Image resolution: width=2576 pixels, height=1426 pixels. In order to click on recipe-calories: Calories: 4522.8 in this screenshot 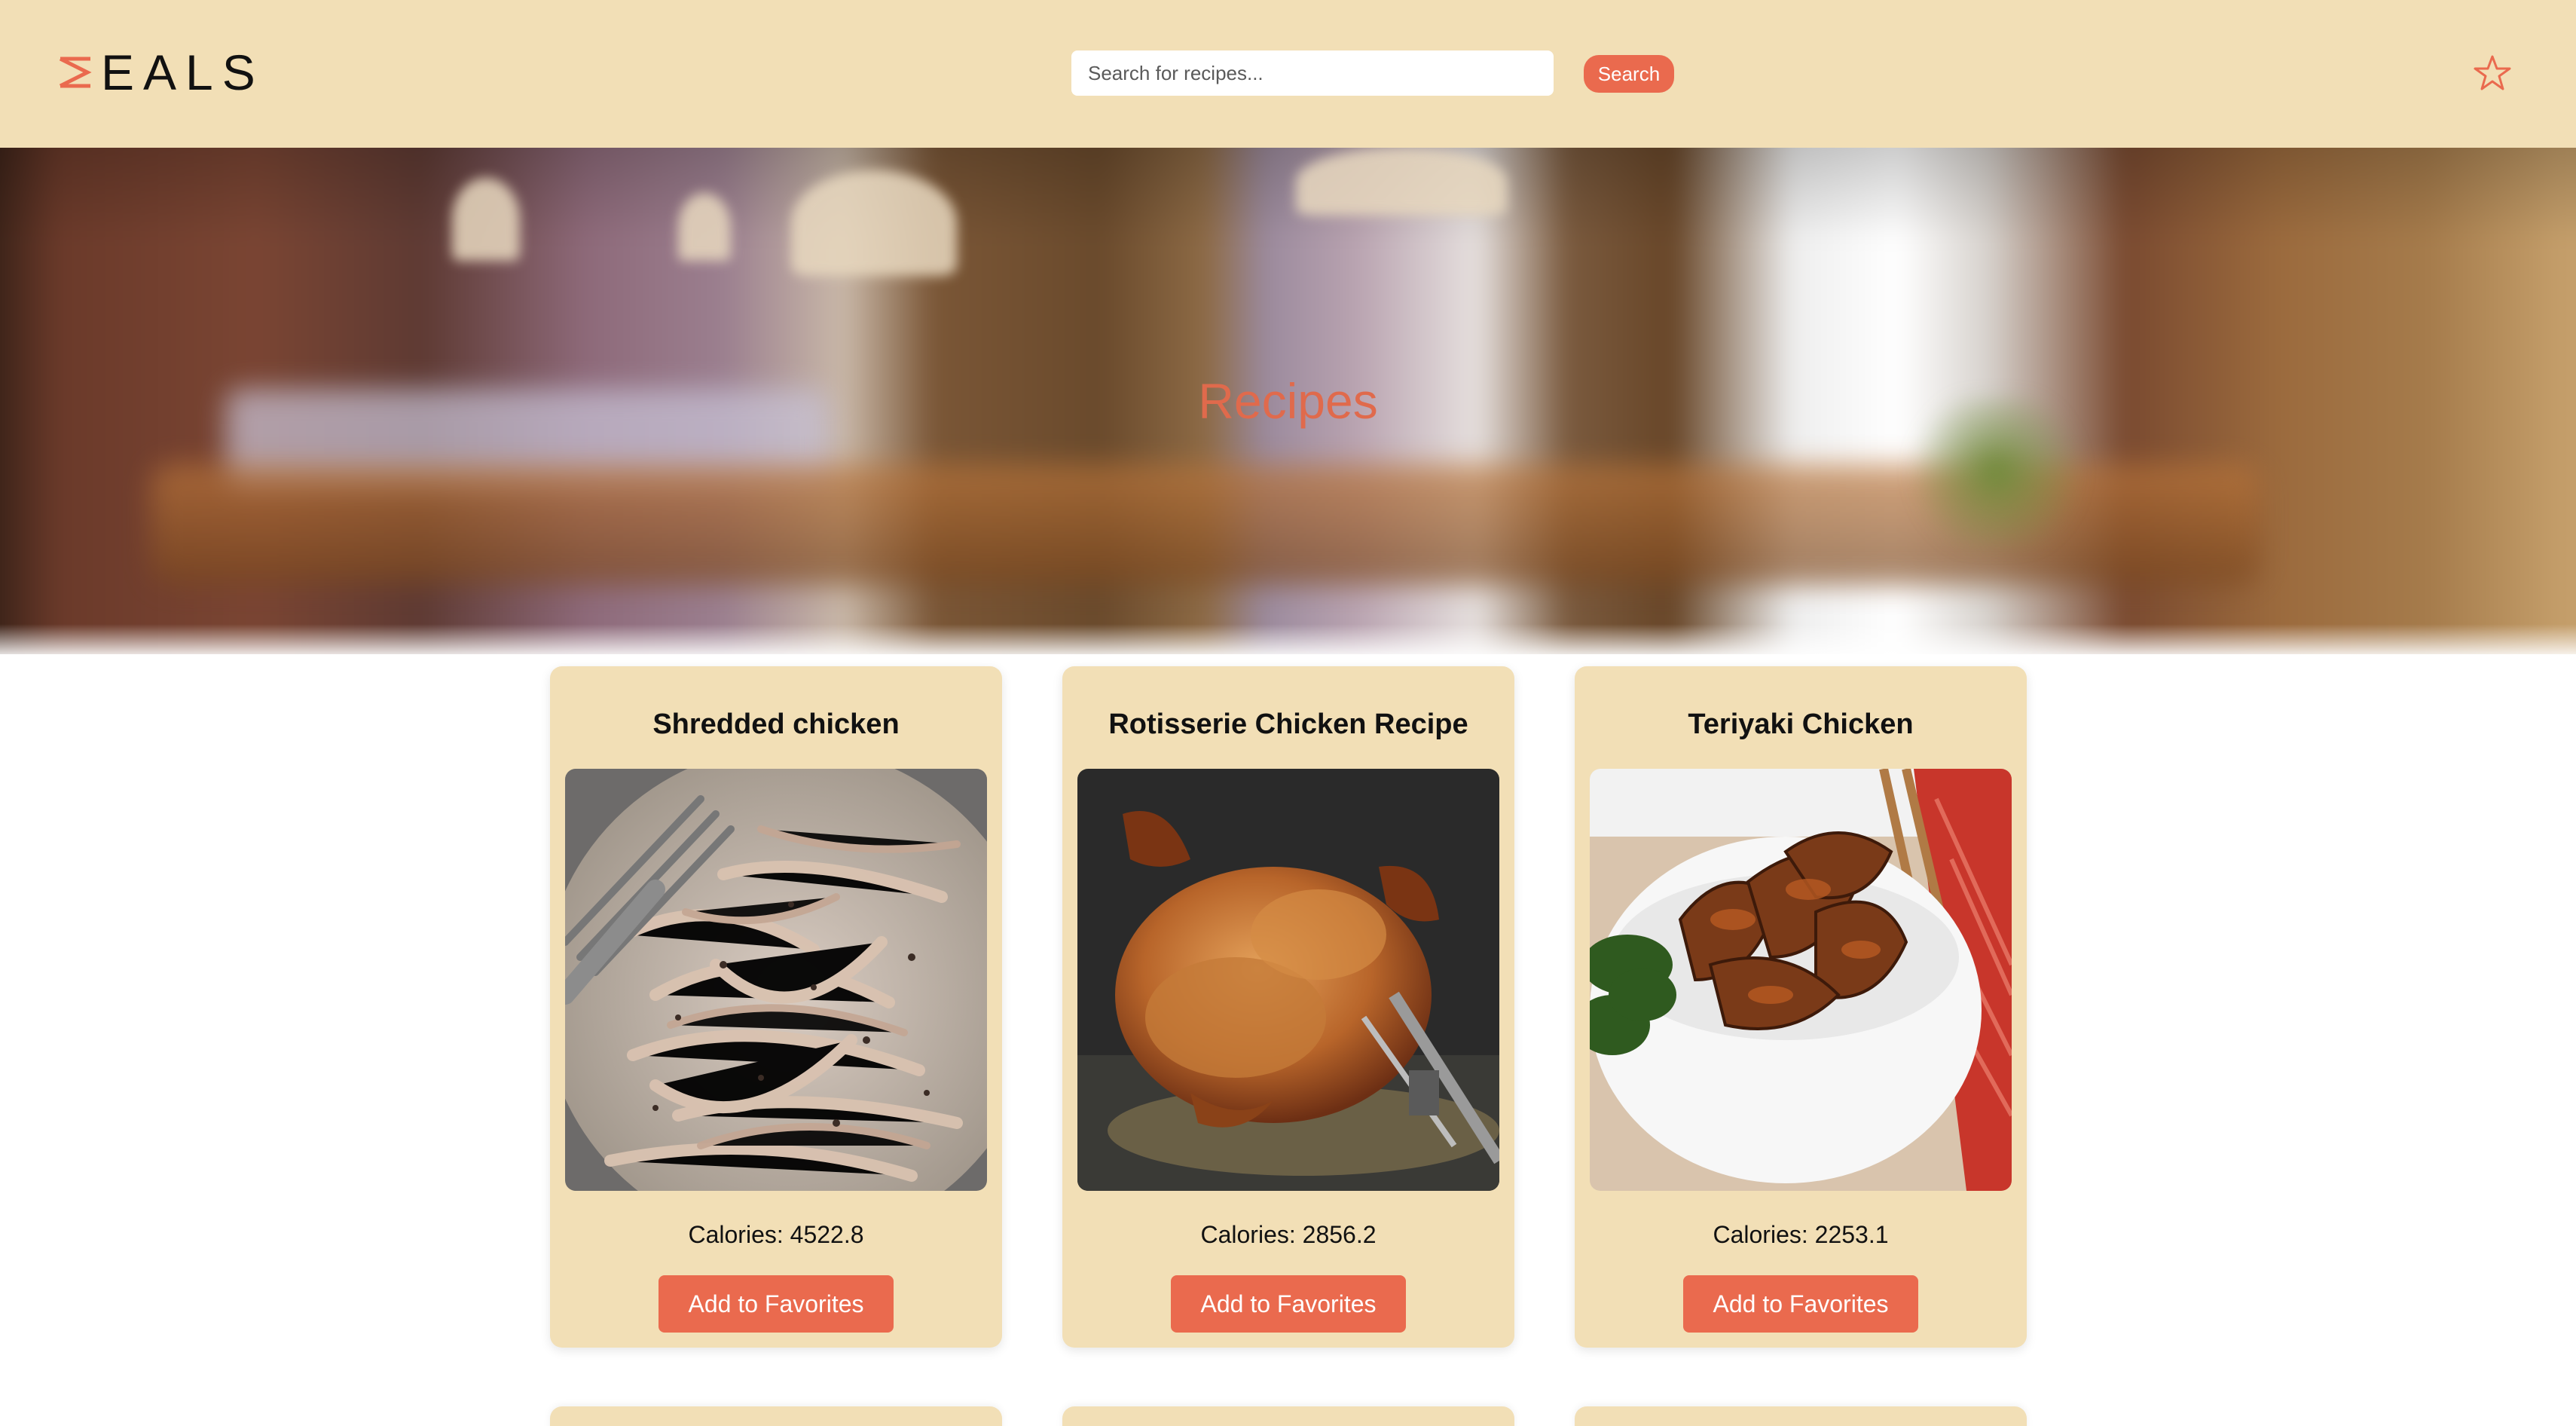, I will do `click(776, 1234)`.